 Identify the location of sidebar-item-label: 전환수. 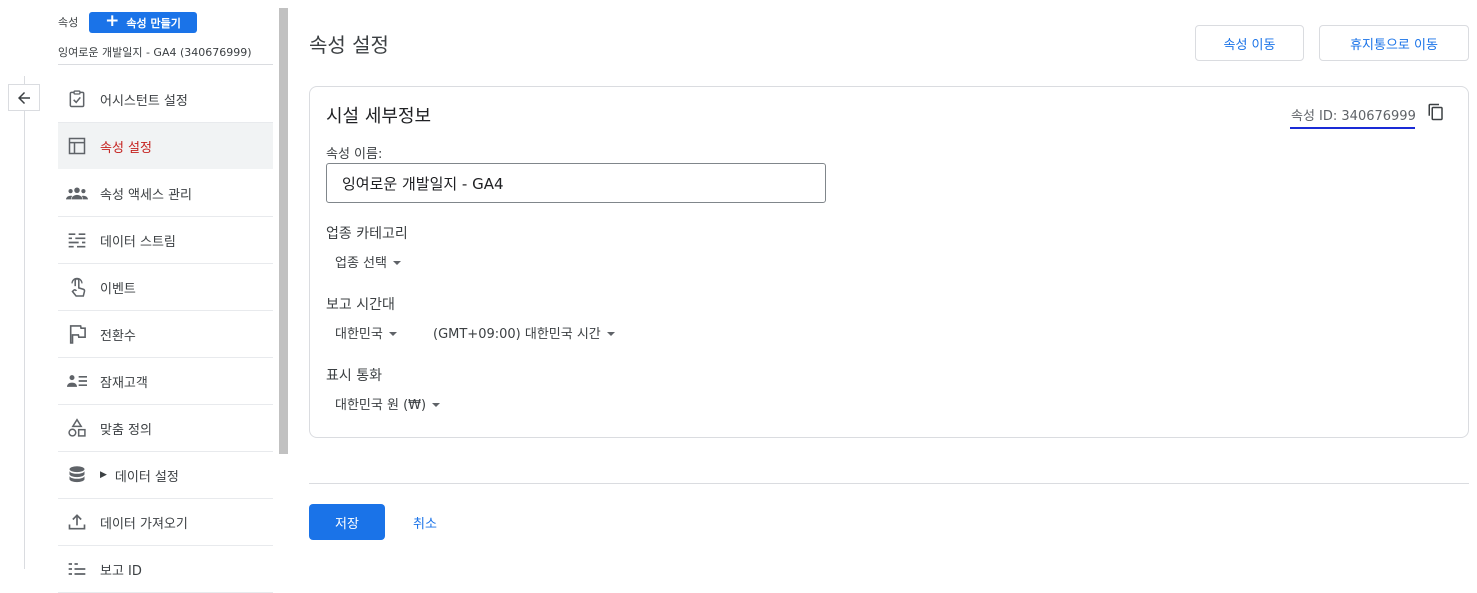
(118, 336).